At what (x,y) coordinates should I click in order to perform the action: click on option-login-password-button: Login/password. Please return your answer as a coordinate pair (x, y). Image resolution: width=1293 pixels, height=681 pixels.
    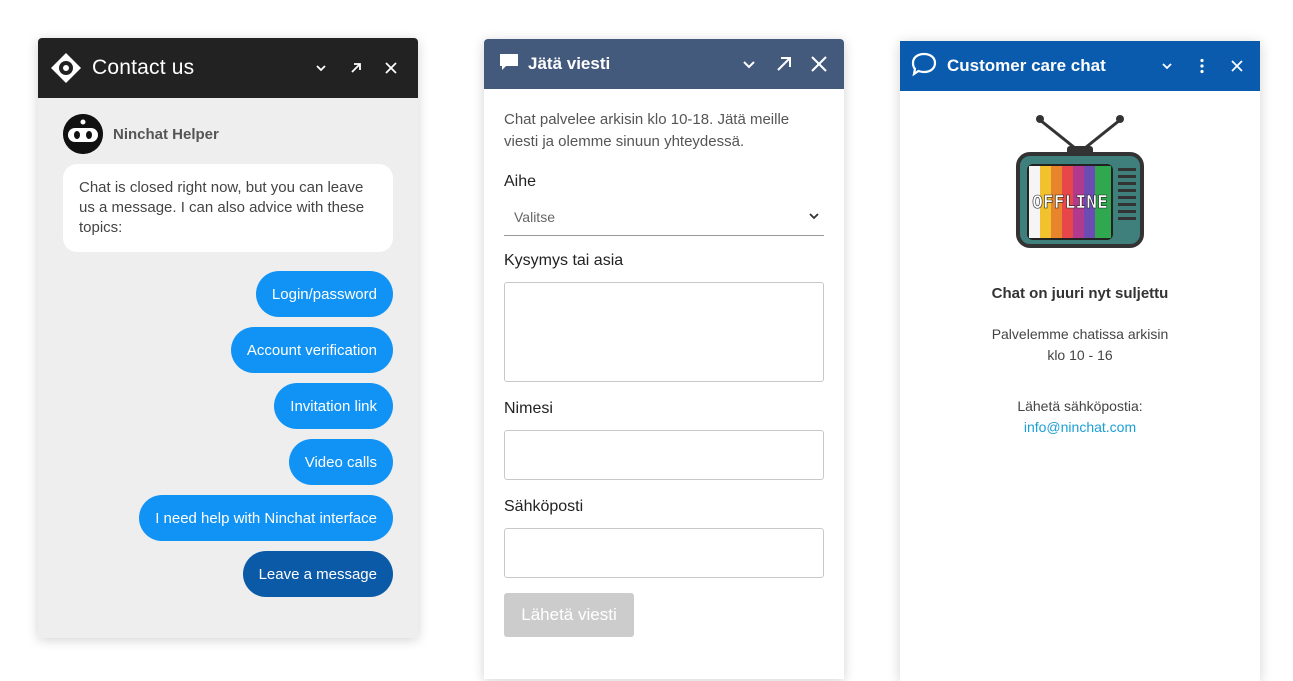
    Looking at the image, I should click on (324, 294).